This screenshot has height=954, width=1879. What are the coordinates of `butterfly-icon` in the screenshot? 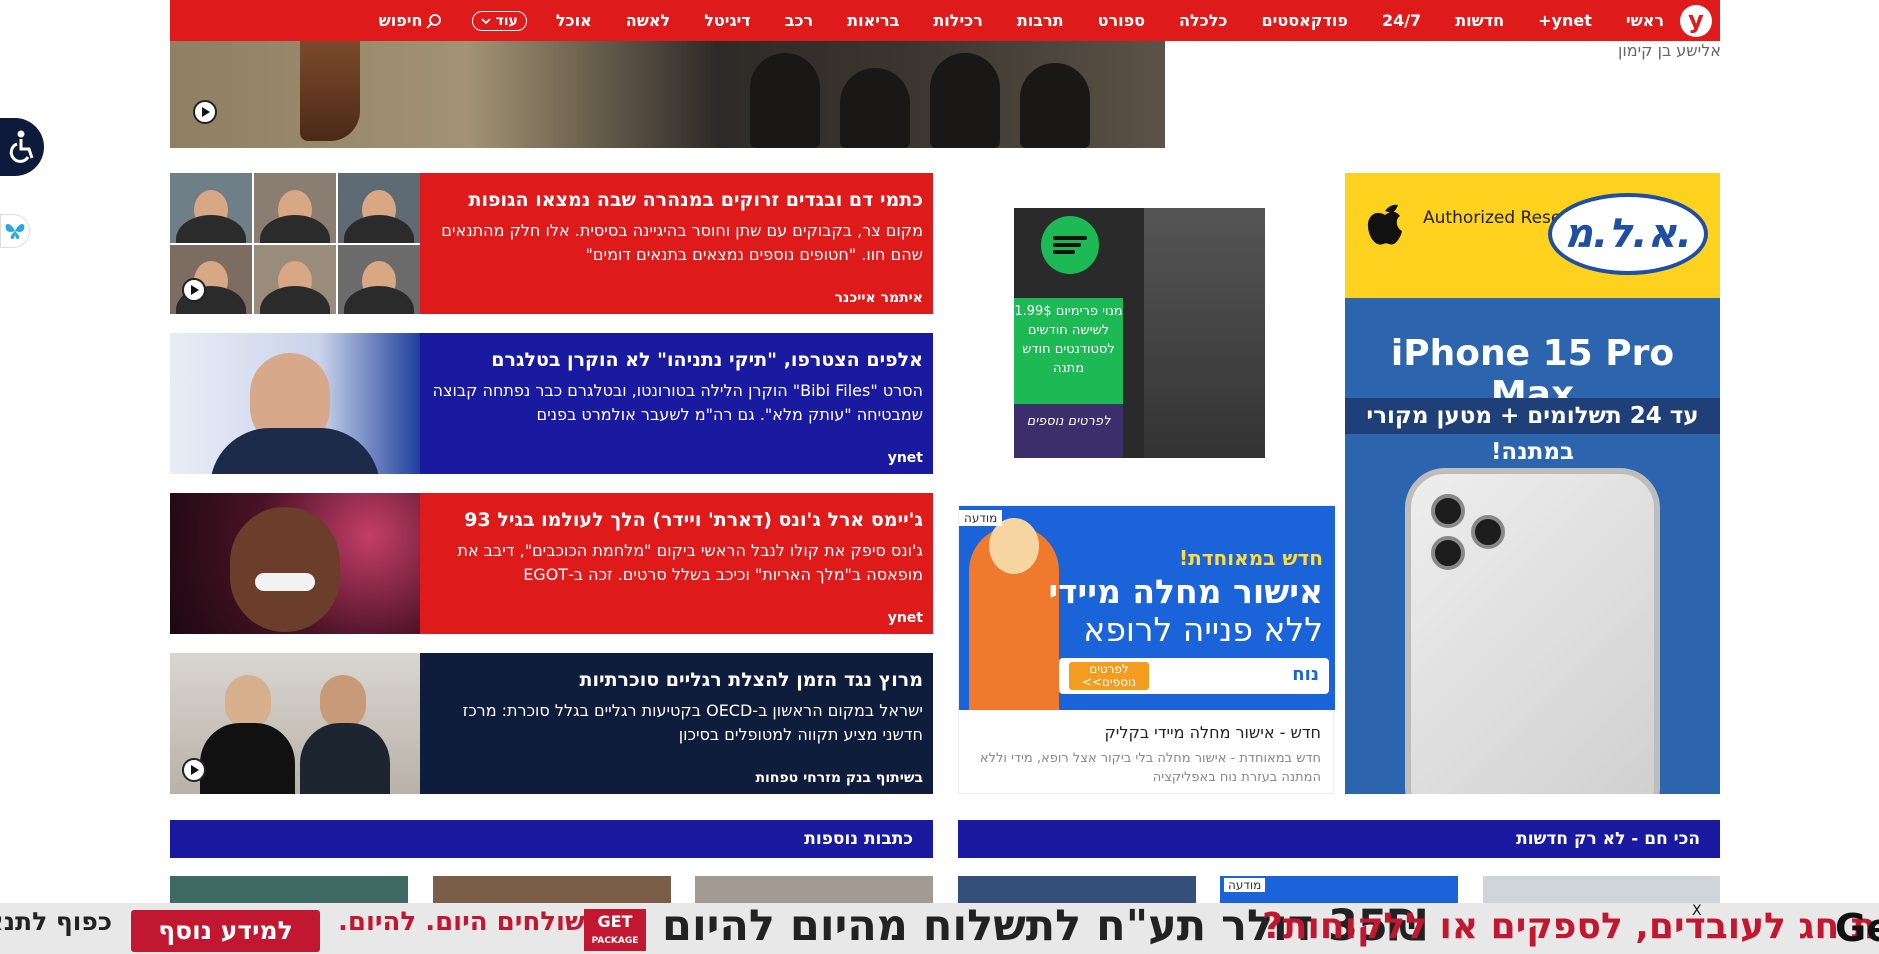 It's located at (15, 231).